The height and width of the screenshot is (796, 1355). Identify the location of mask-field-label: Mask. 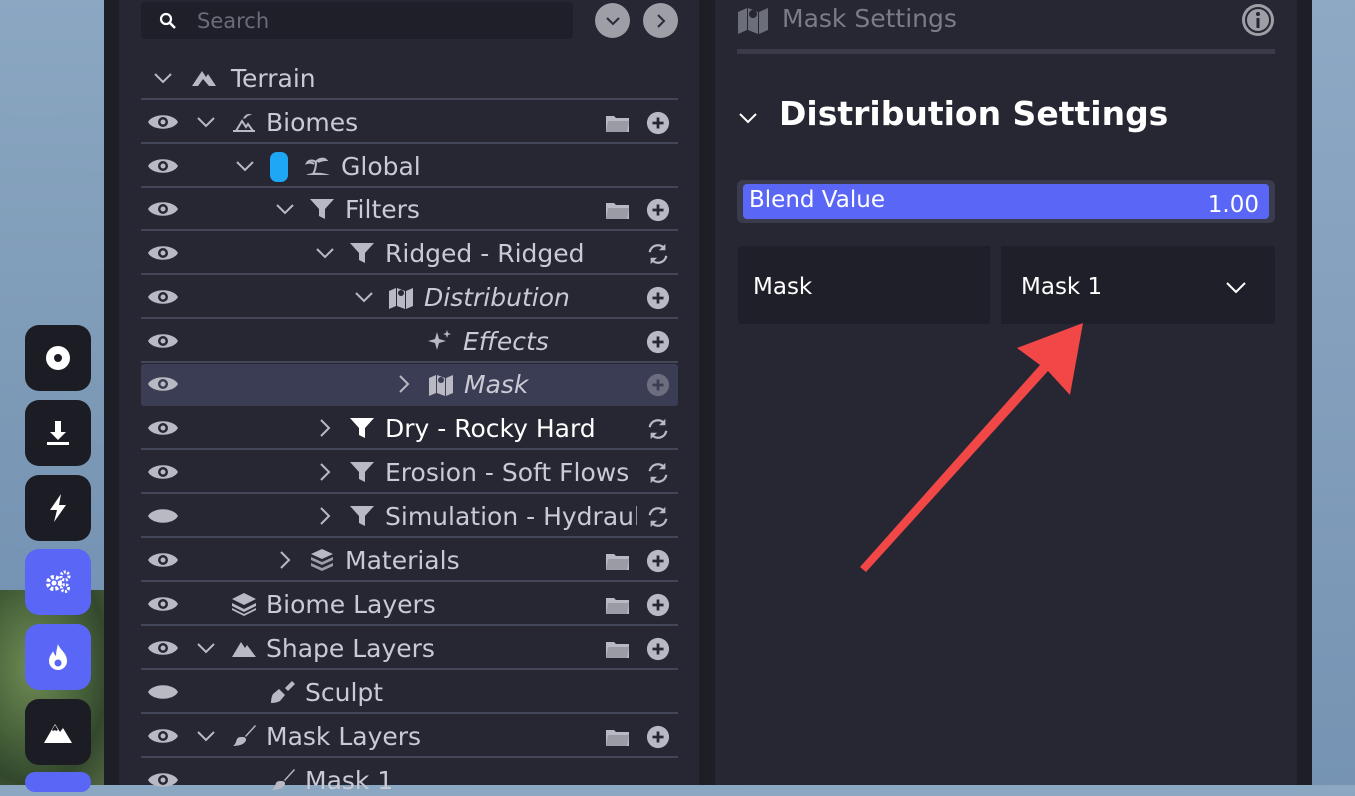
(783, 287).